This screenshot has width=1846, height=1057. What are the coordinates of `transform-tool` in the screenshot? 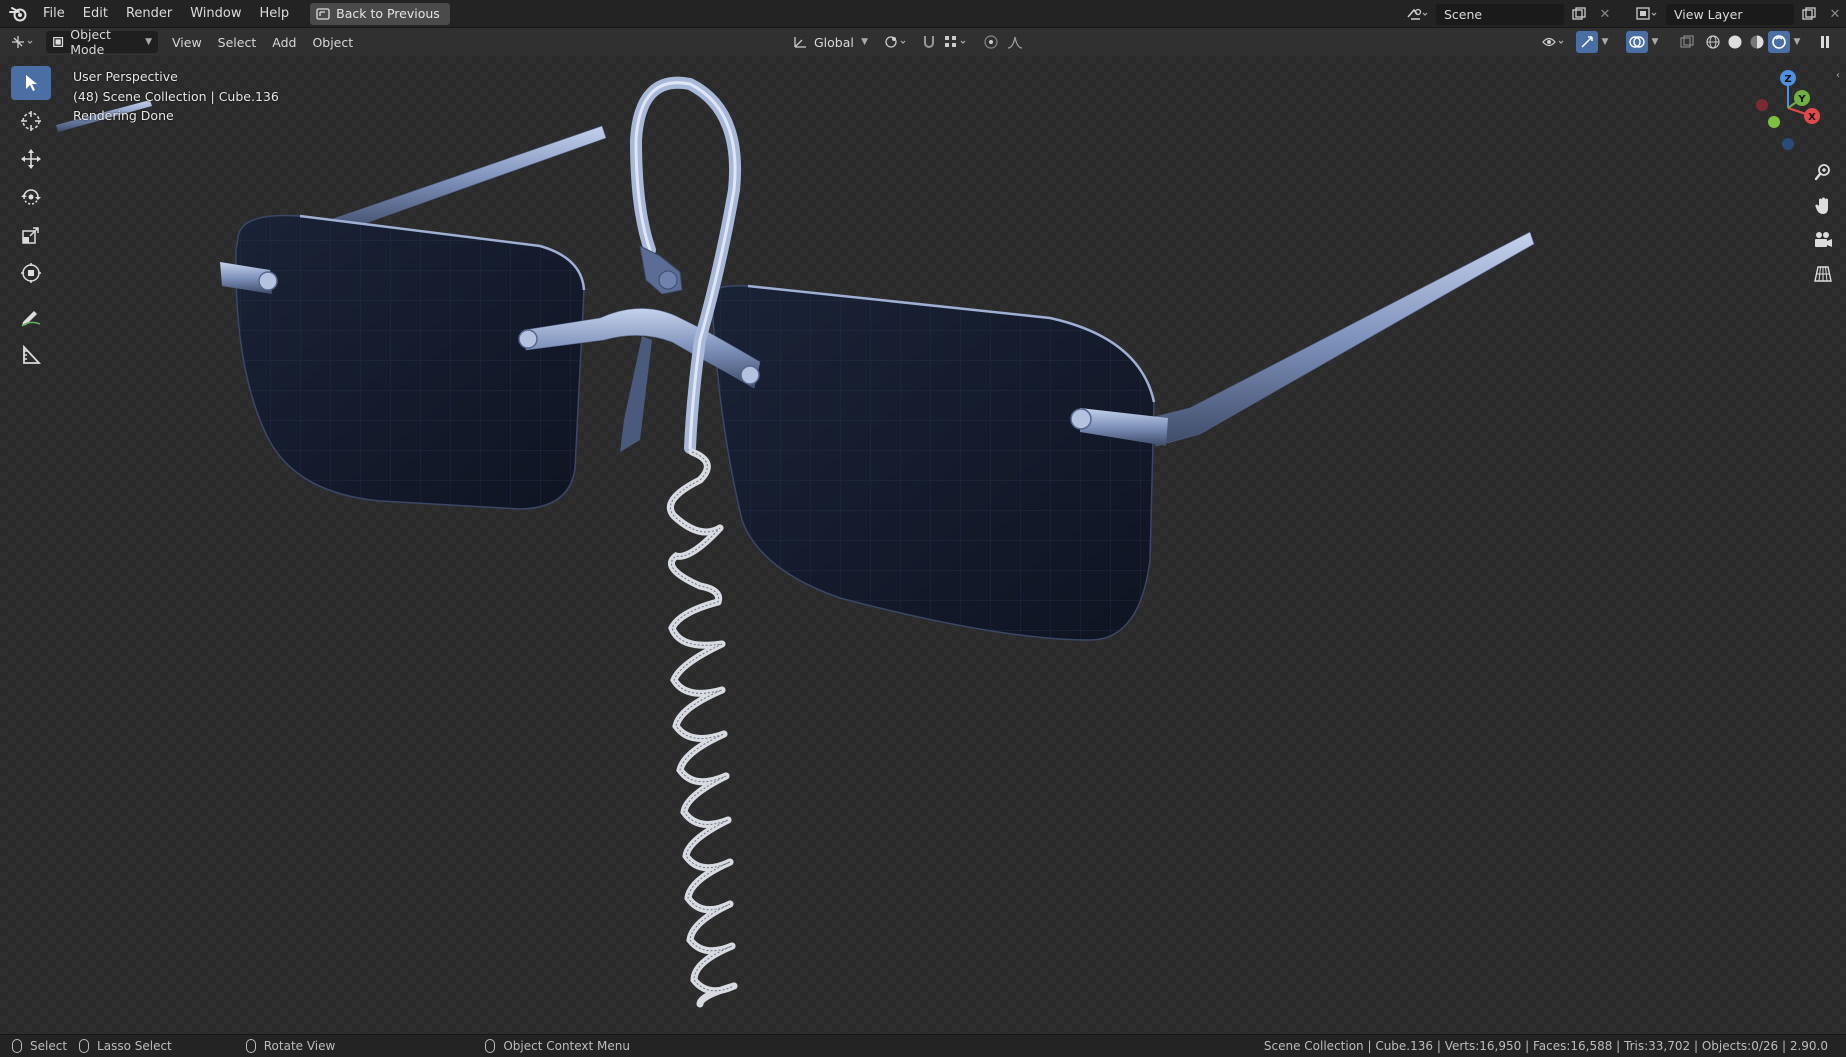 It's located at (31, 273).